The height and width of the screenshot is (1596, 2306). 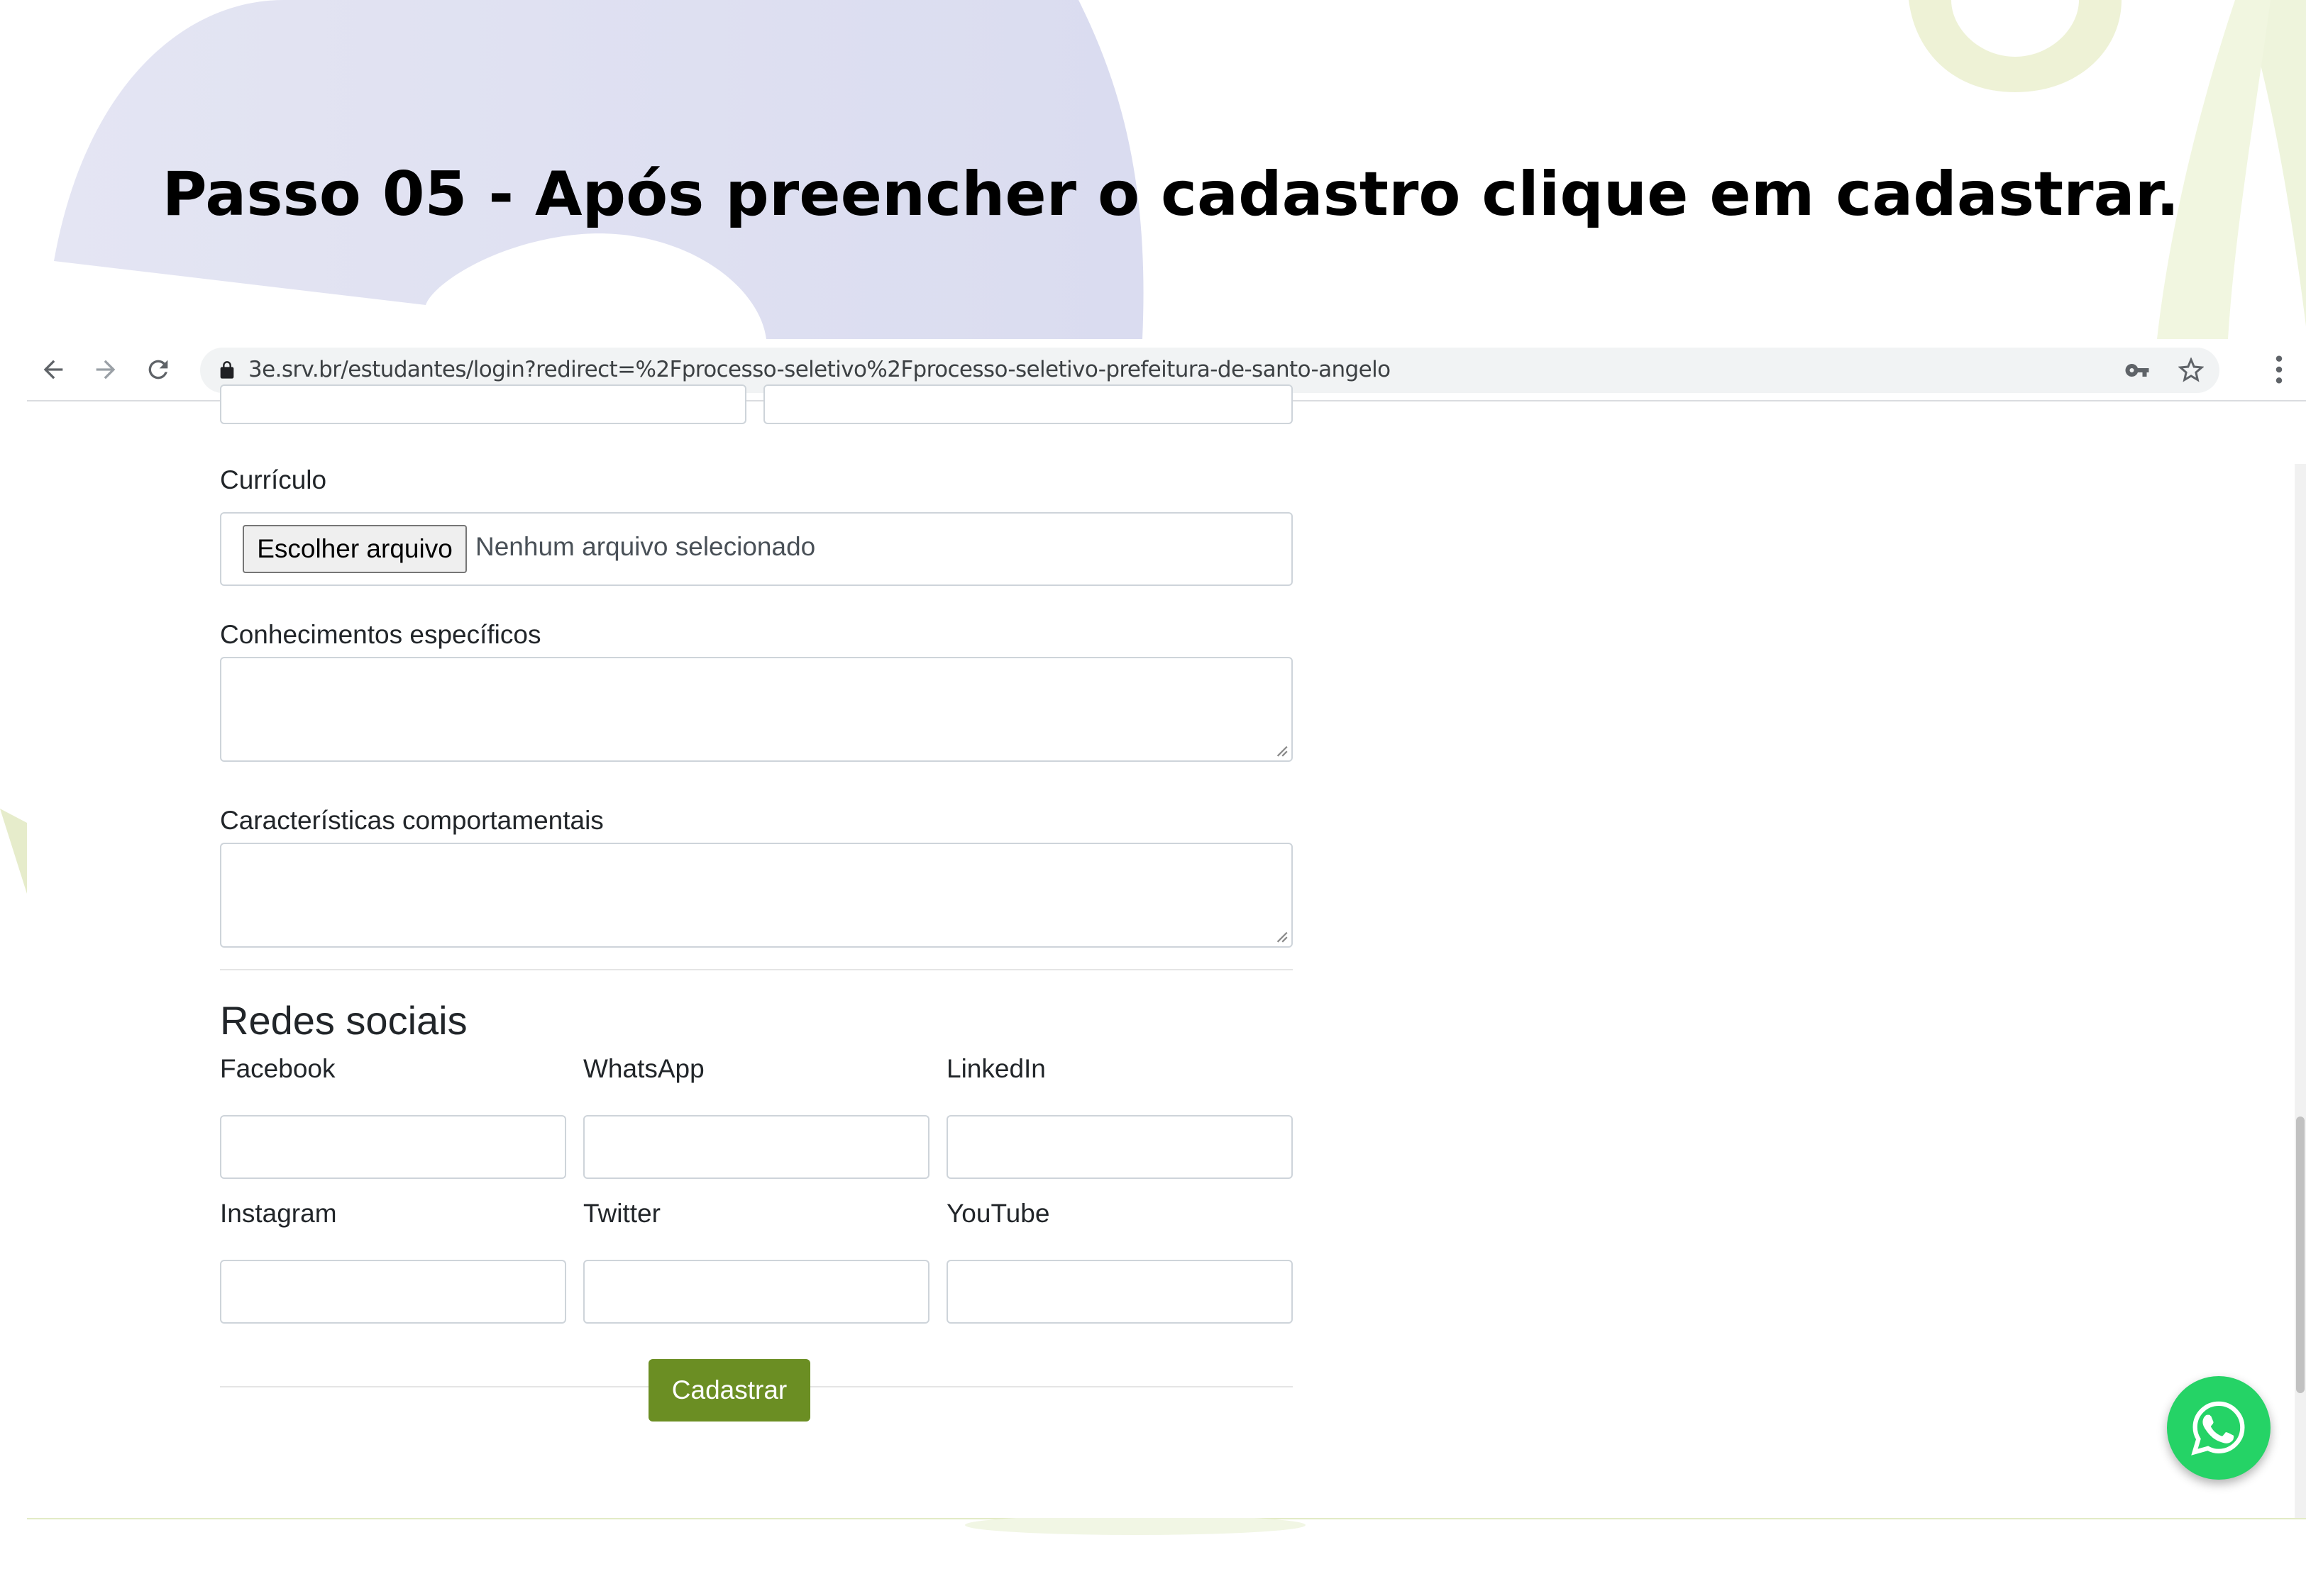 I want to click on caracteristicas-textarea, so click(x=756, y=895).